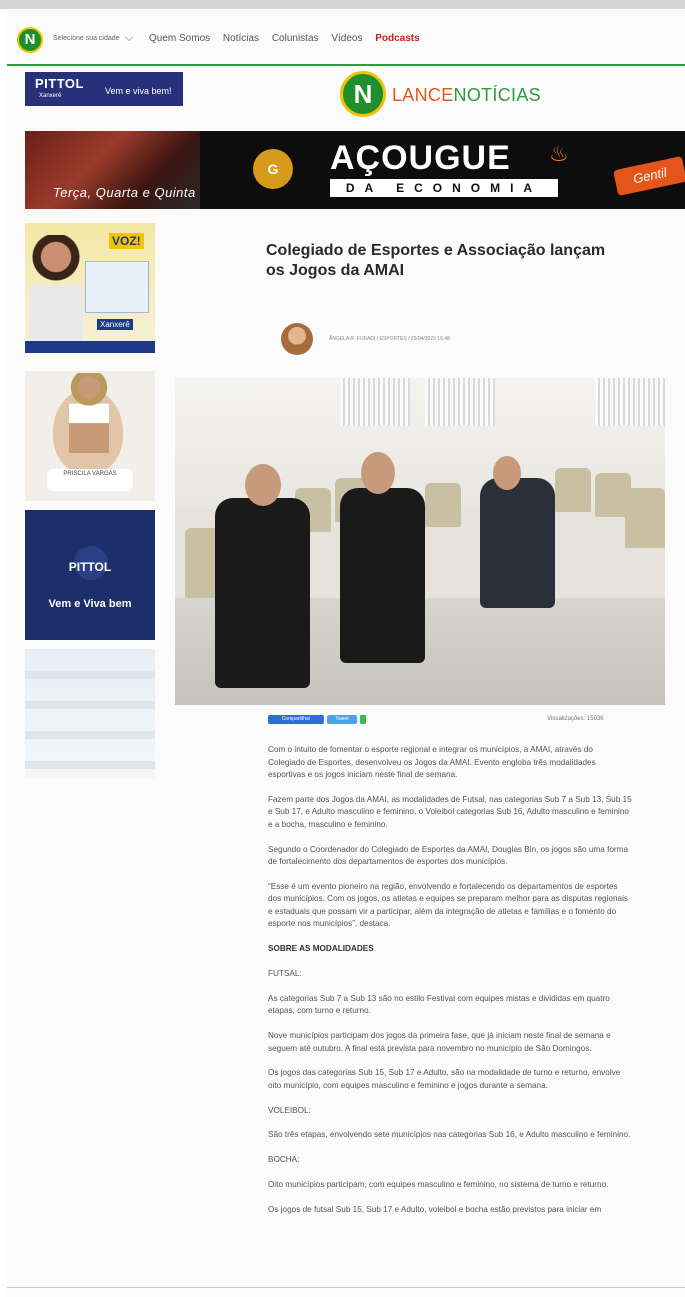 The width and height of the screenshot is (685, 1297). Describe the element at coordinates (342, 4) in the screenshot. I see `browser-top-strip` at that location.